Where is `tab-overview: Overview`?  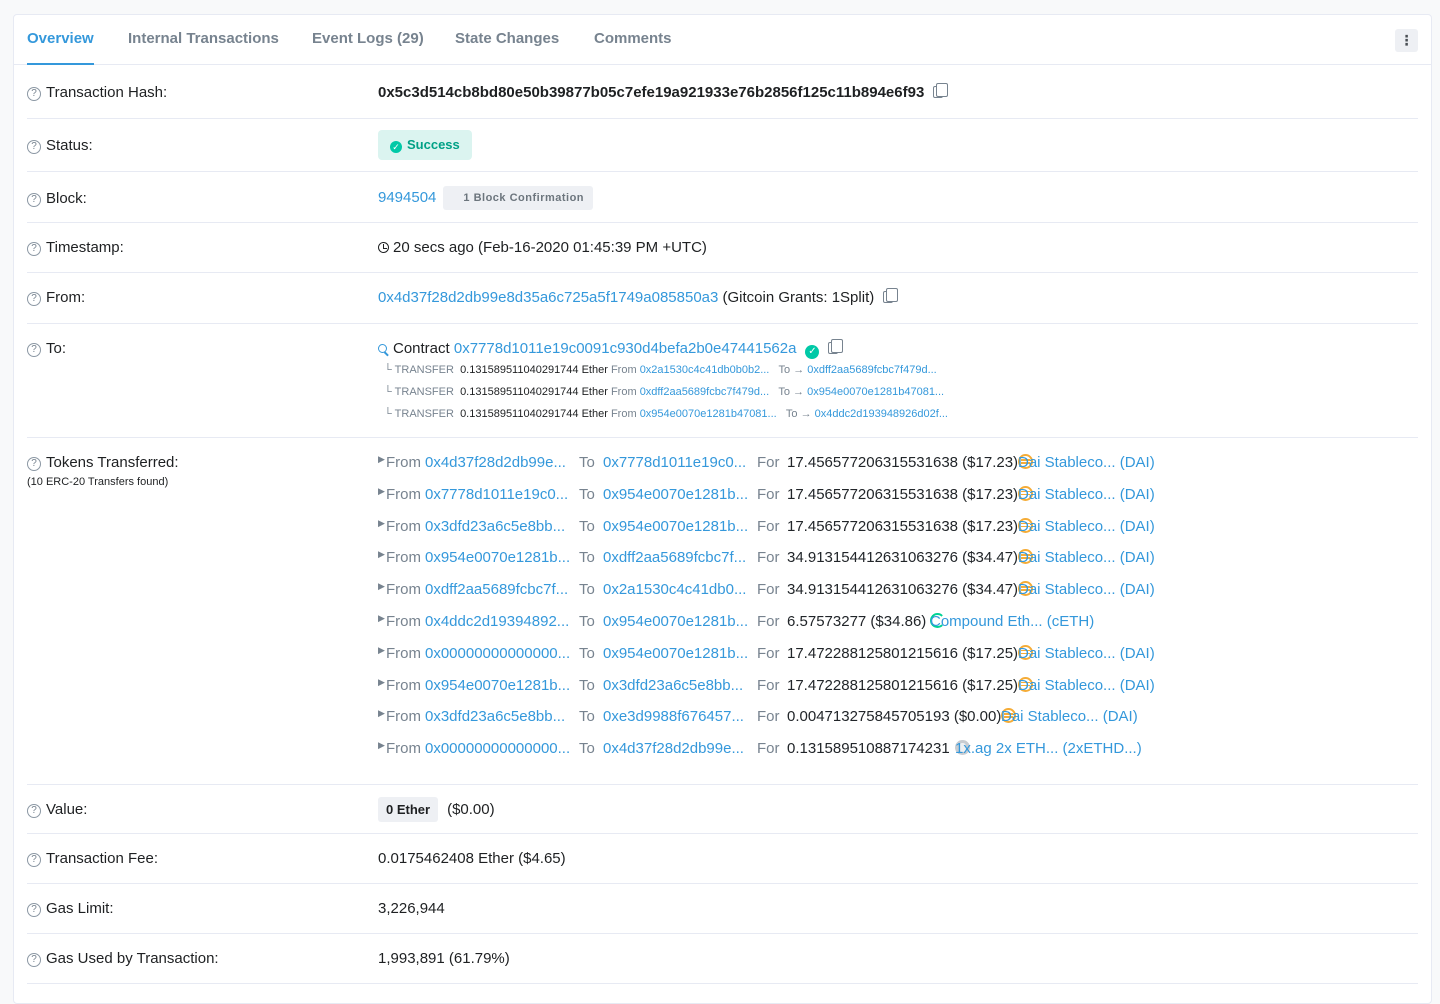
tab-overview: Overview is located at coordinates (60, 40).